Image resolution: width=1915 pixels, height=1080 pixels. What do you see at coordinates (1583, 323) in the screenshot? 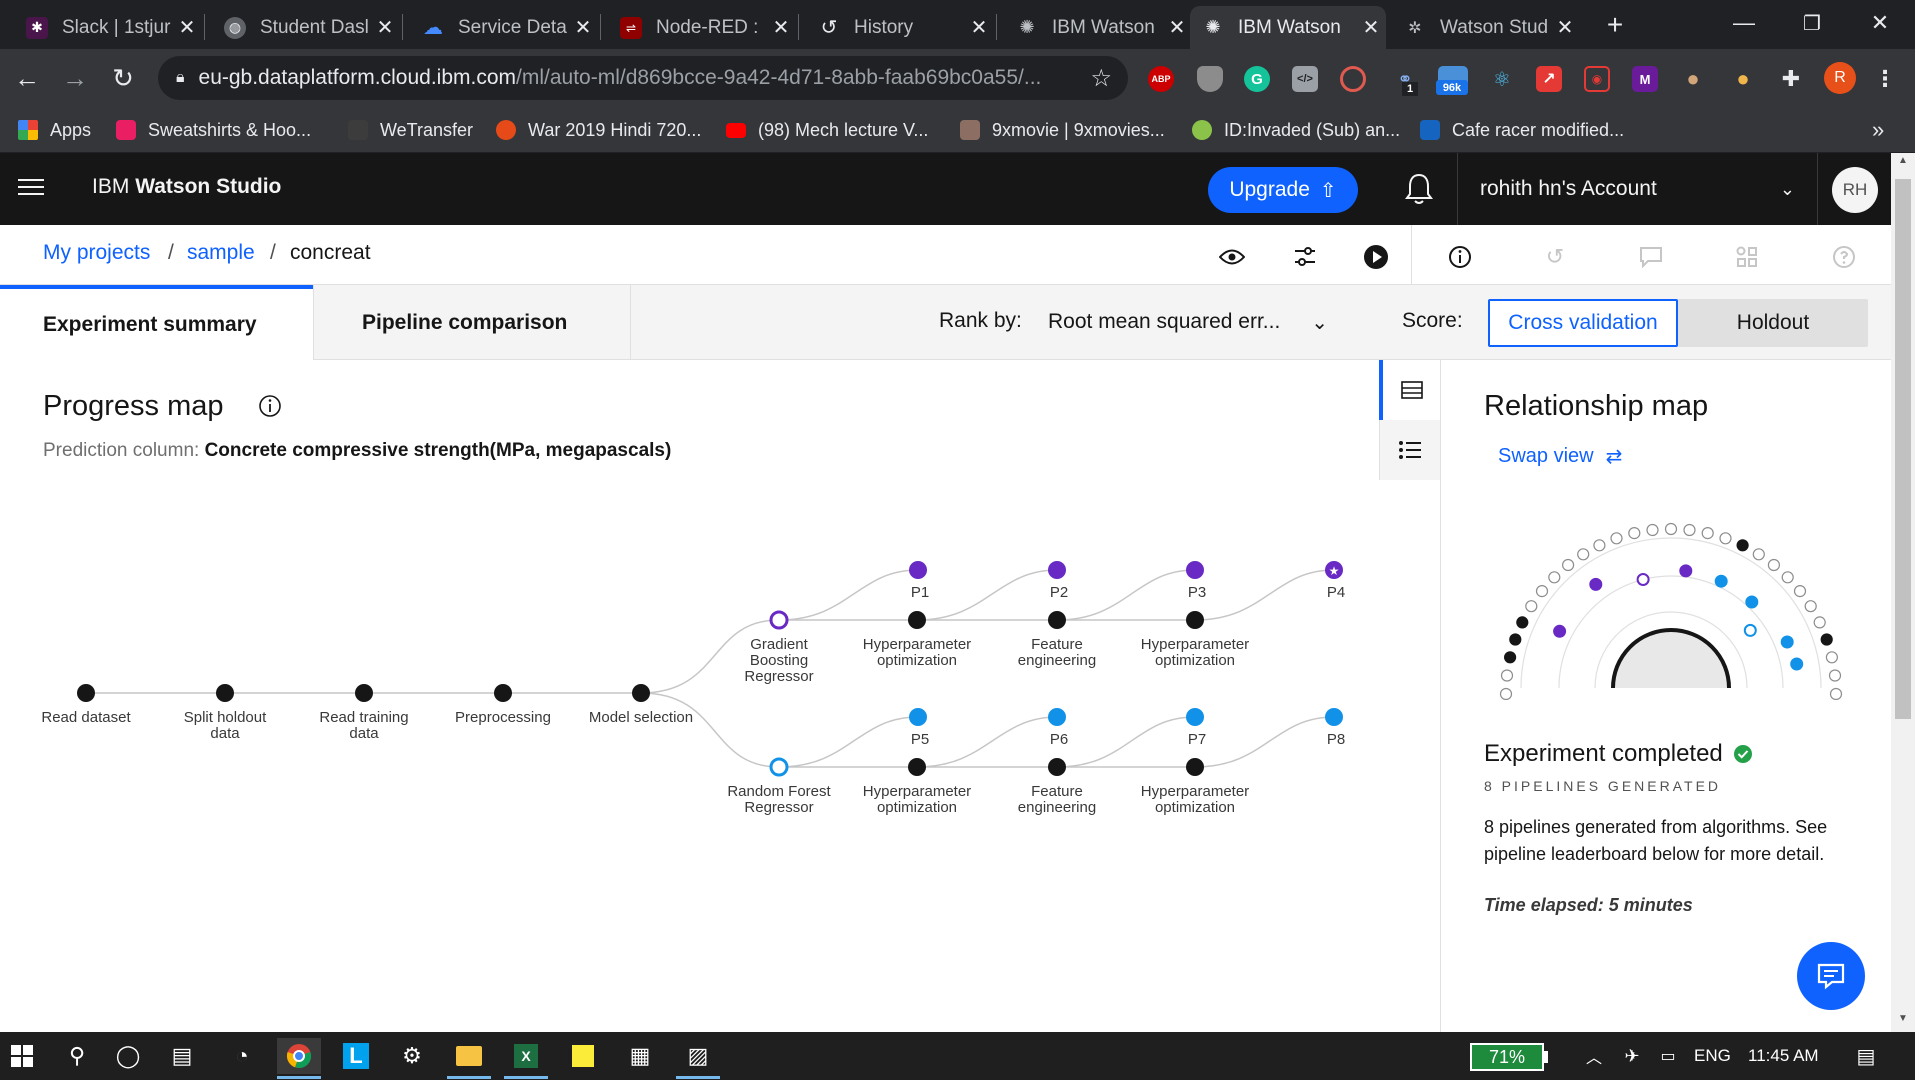
I see `score-cross-validation-button: Cross validation` at bounding box center [1583, 323].